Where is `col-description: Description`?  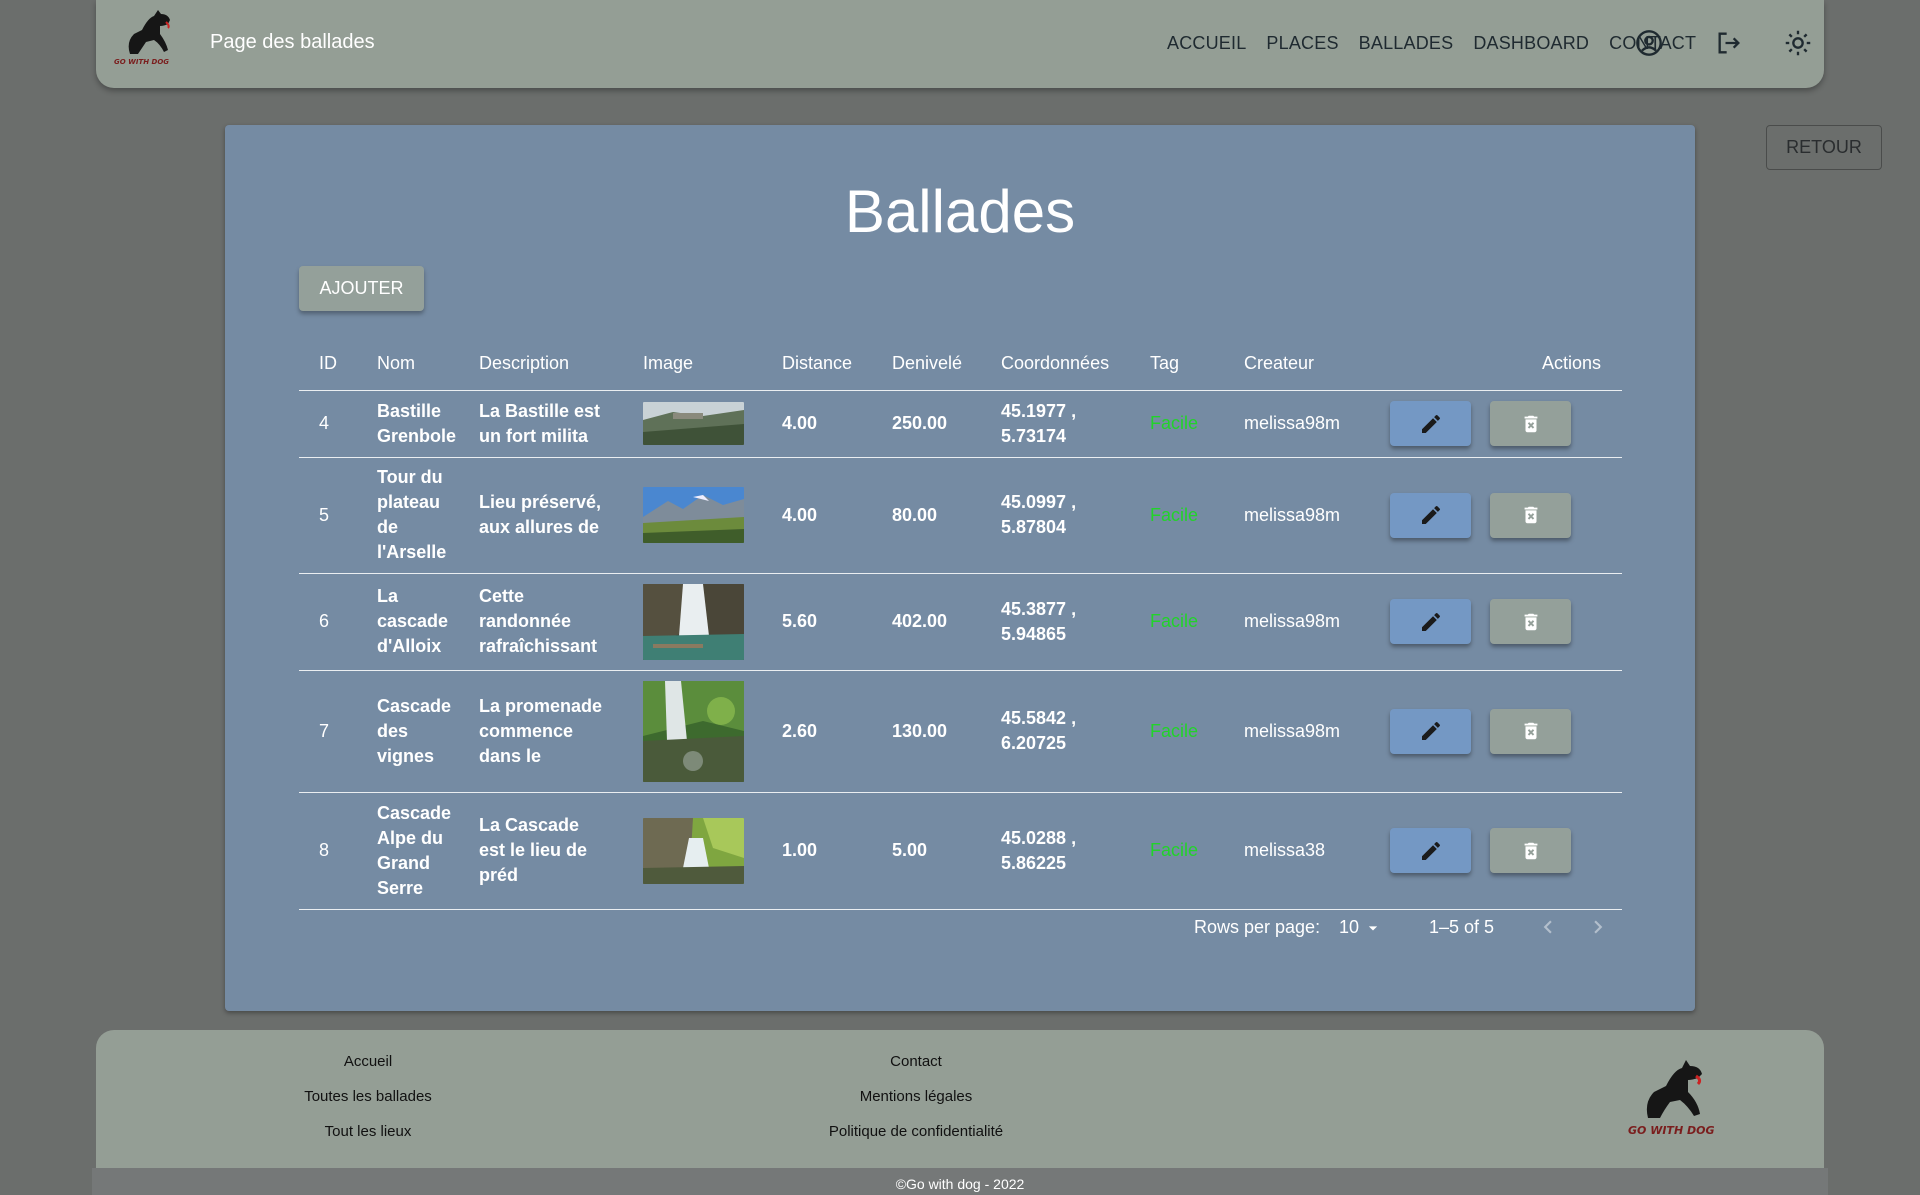 col-description: Description is located at coordinates (541, 364).